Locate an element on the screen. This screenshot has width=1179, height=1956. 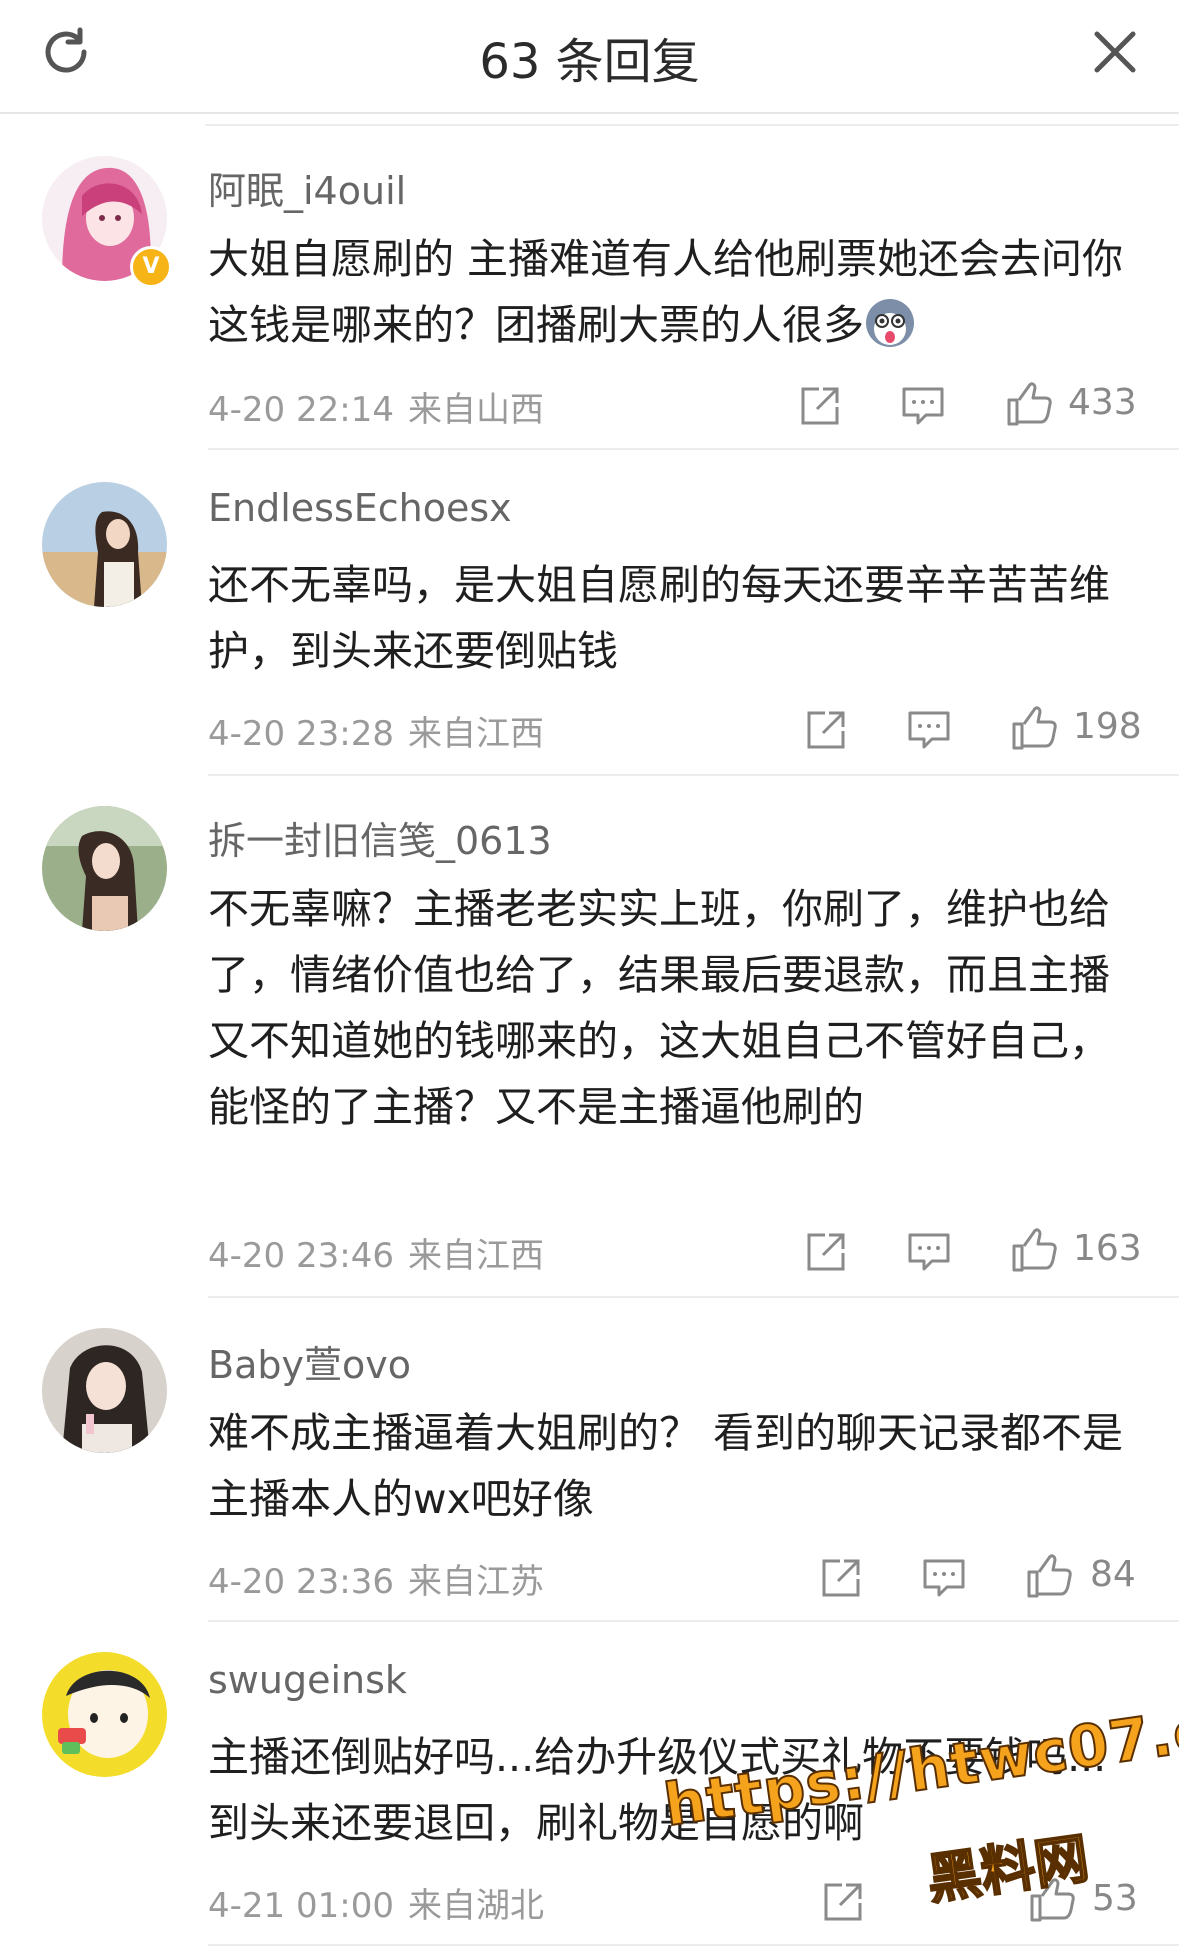
page-title: 63 条回复 is located at coordinates (589, 62).